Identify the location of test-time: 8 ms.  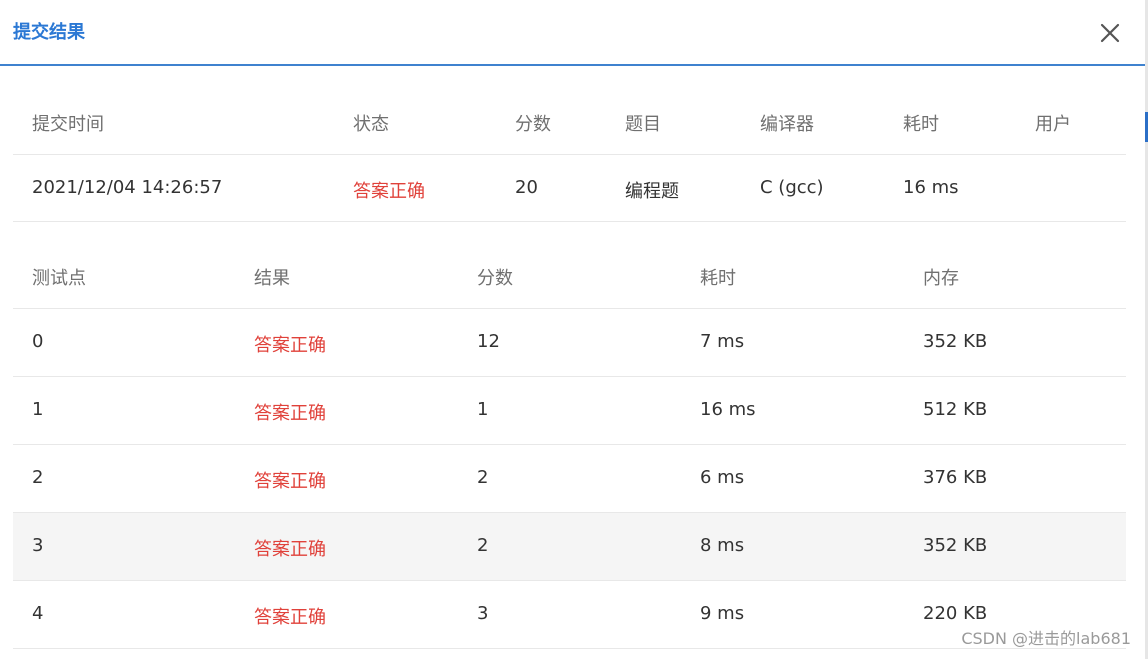
(722, 545).